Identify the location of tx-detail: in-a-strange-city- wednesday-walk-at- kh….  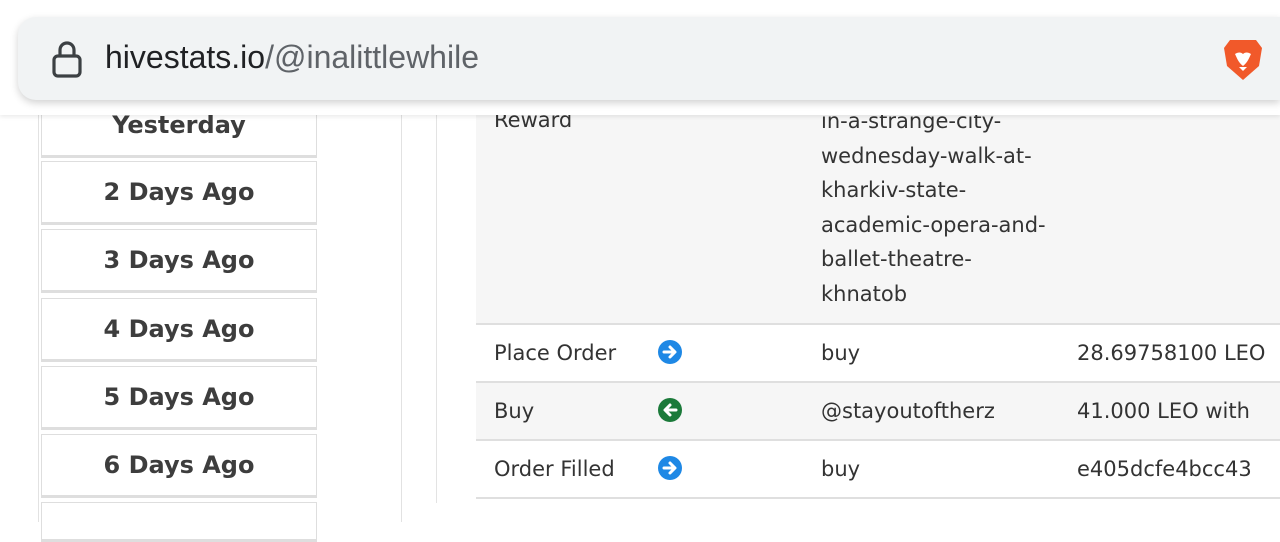
(933, 207).